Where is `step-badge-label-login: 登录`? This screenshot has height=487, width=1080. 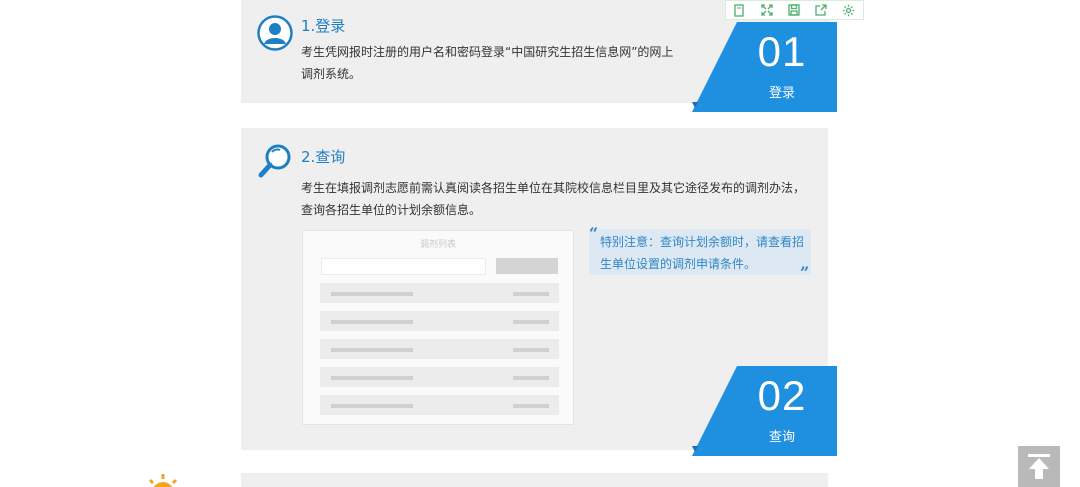 step-badge-label-login: 登录 is located at coordinates (781, 93).